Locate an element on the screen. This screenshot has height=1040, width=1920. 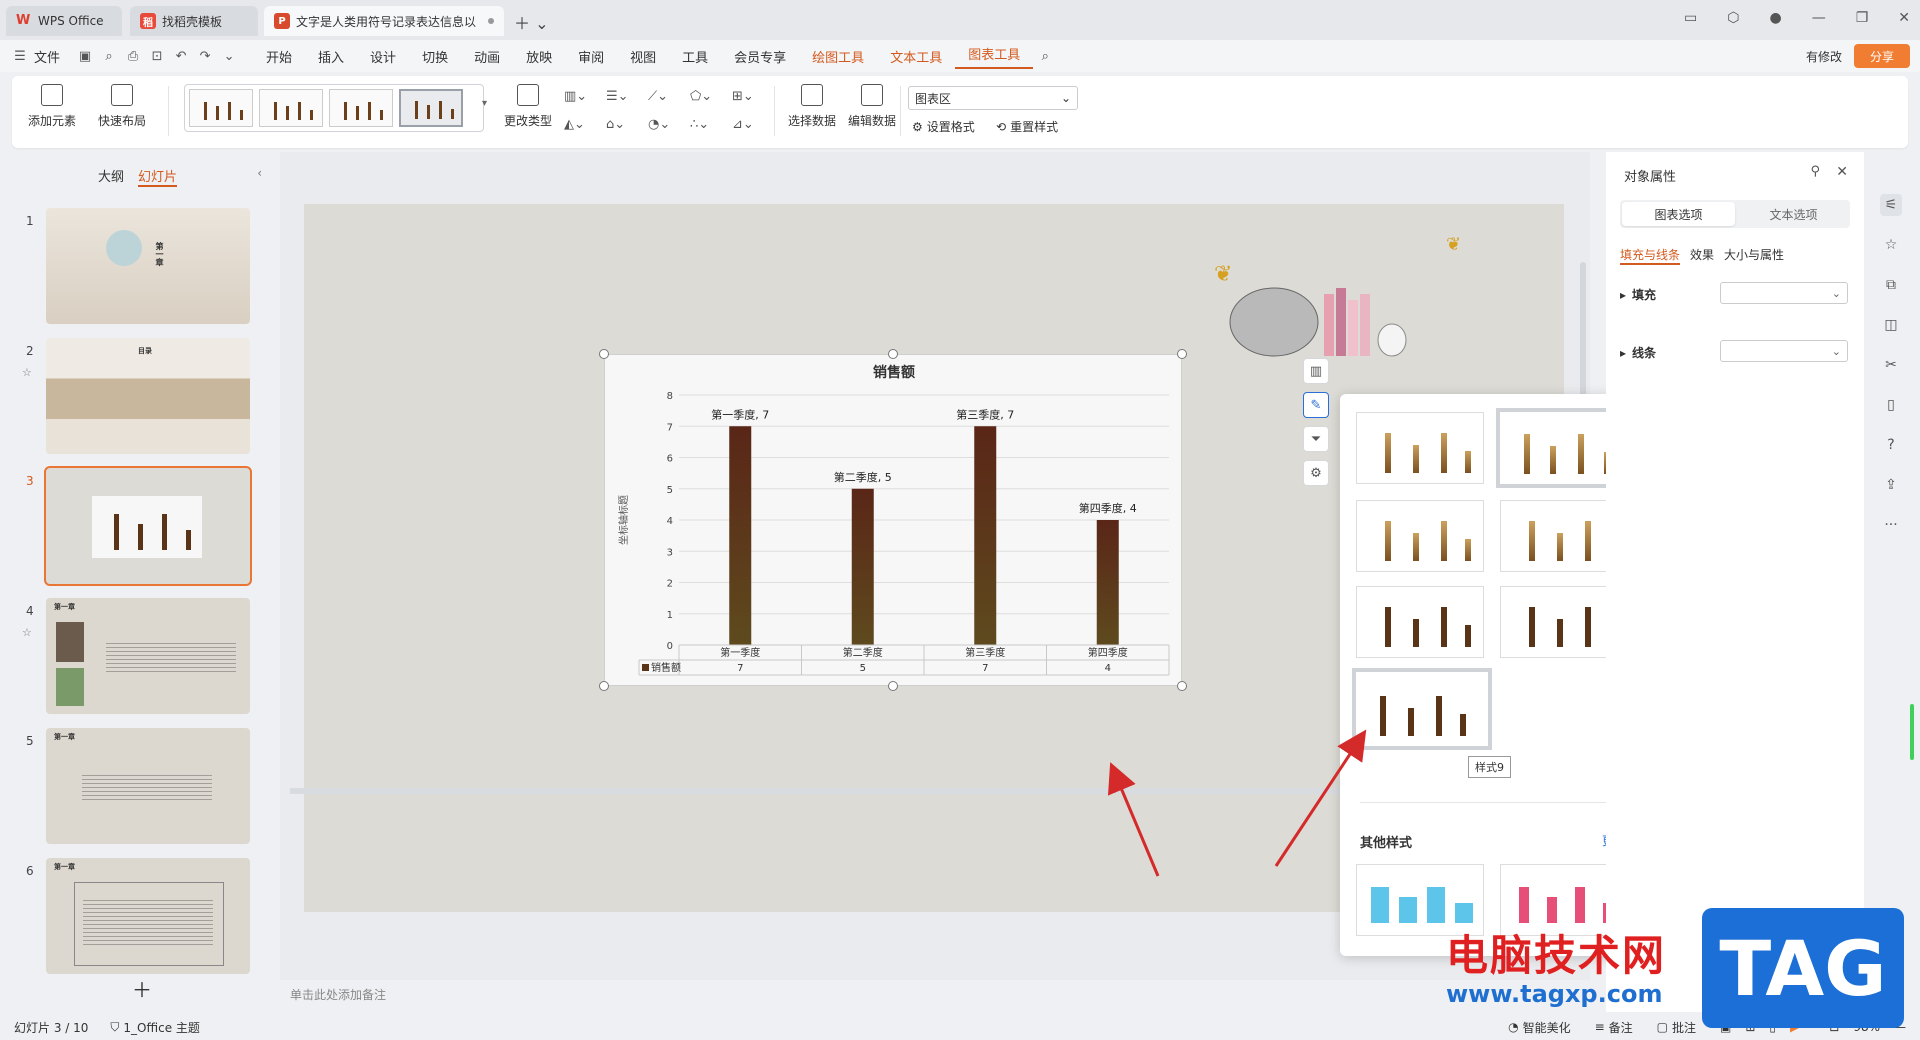
line-section: ▸ 线条 is located at coordinates (1638, 352).